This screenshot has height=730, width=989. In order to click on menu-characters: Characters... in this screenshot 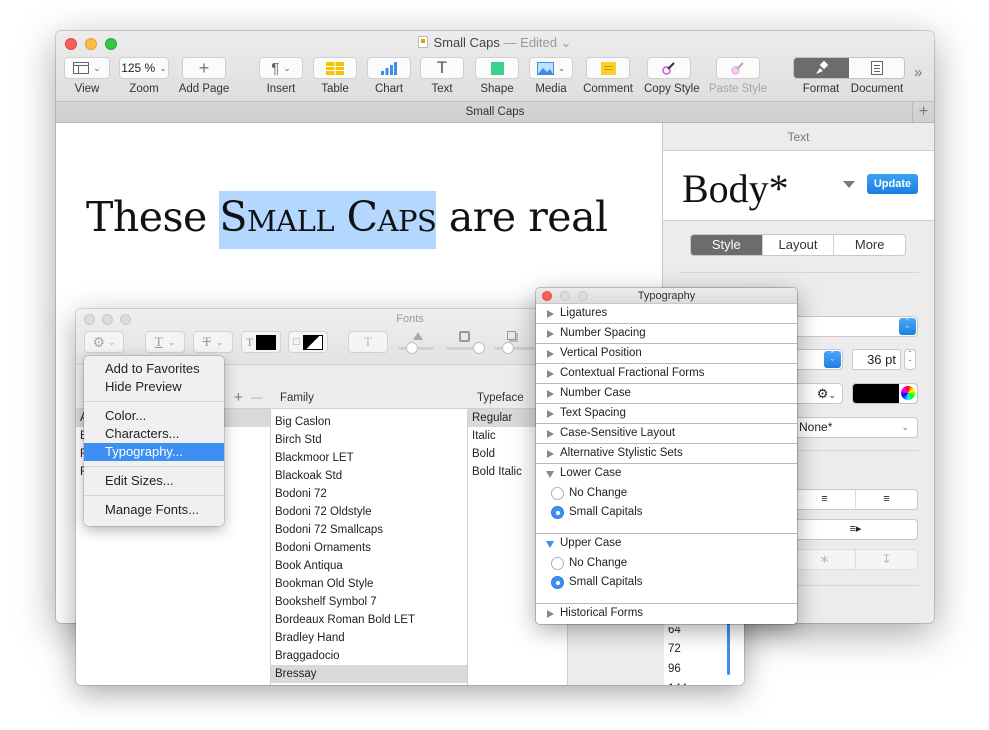, I will do `click(154, 434)`.